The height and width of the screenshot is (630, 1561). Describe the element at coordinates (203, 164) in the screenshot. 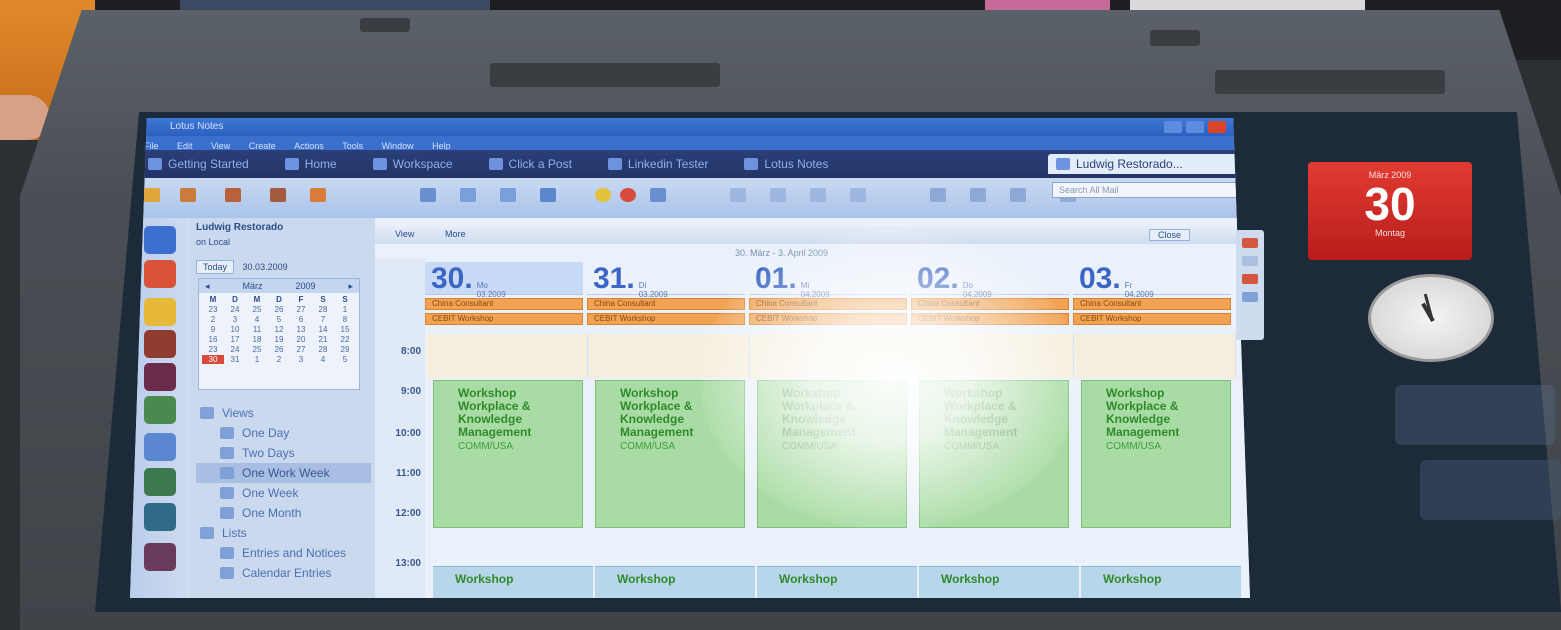

I see `tab-getting-started: Getting Started` at that location.